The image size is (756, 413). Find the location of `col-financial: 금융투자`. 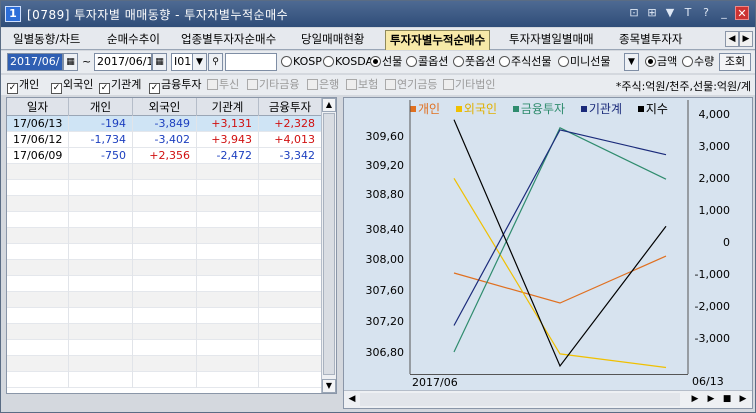

col-financial: 금융투자 is located at coordinates (290, 107).